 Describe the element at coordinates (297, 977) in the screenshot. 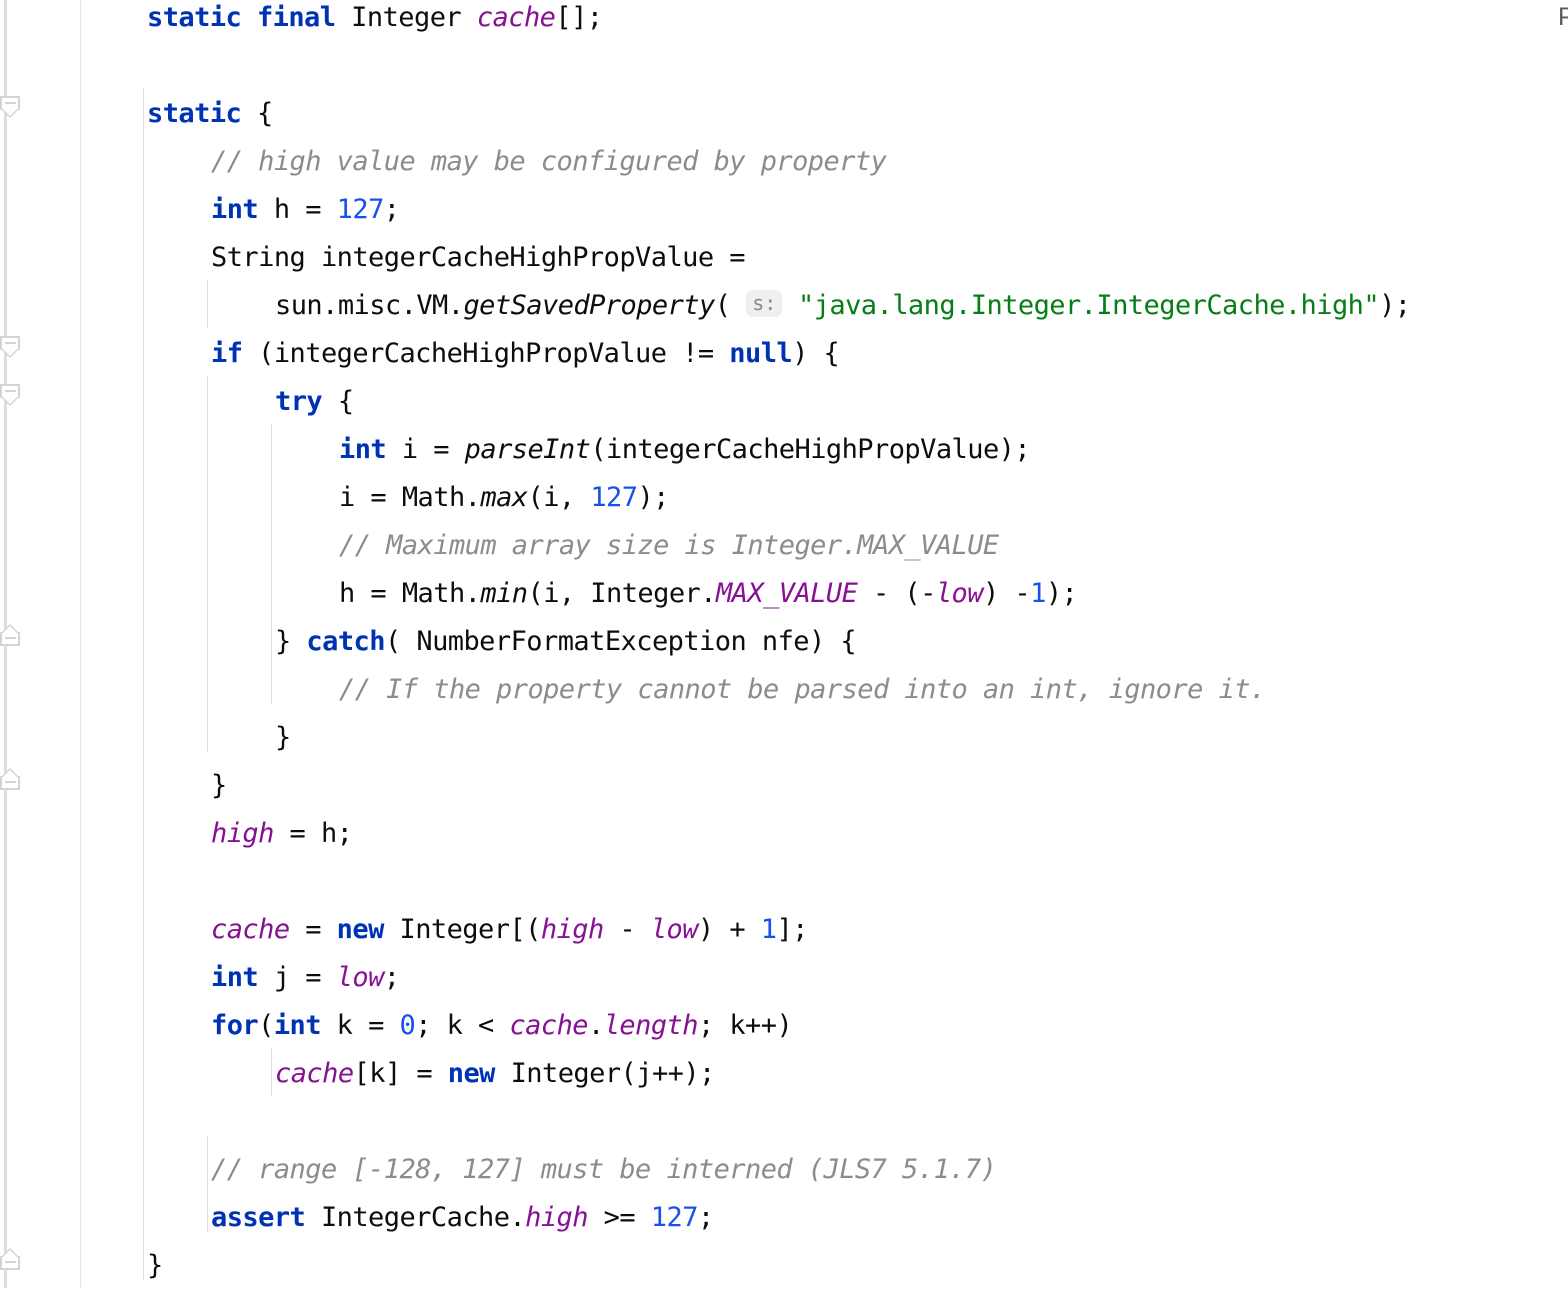

I see `code-token-plain: j =` at that location.